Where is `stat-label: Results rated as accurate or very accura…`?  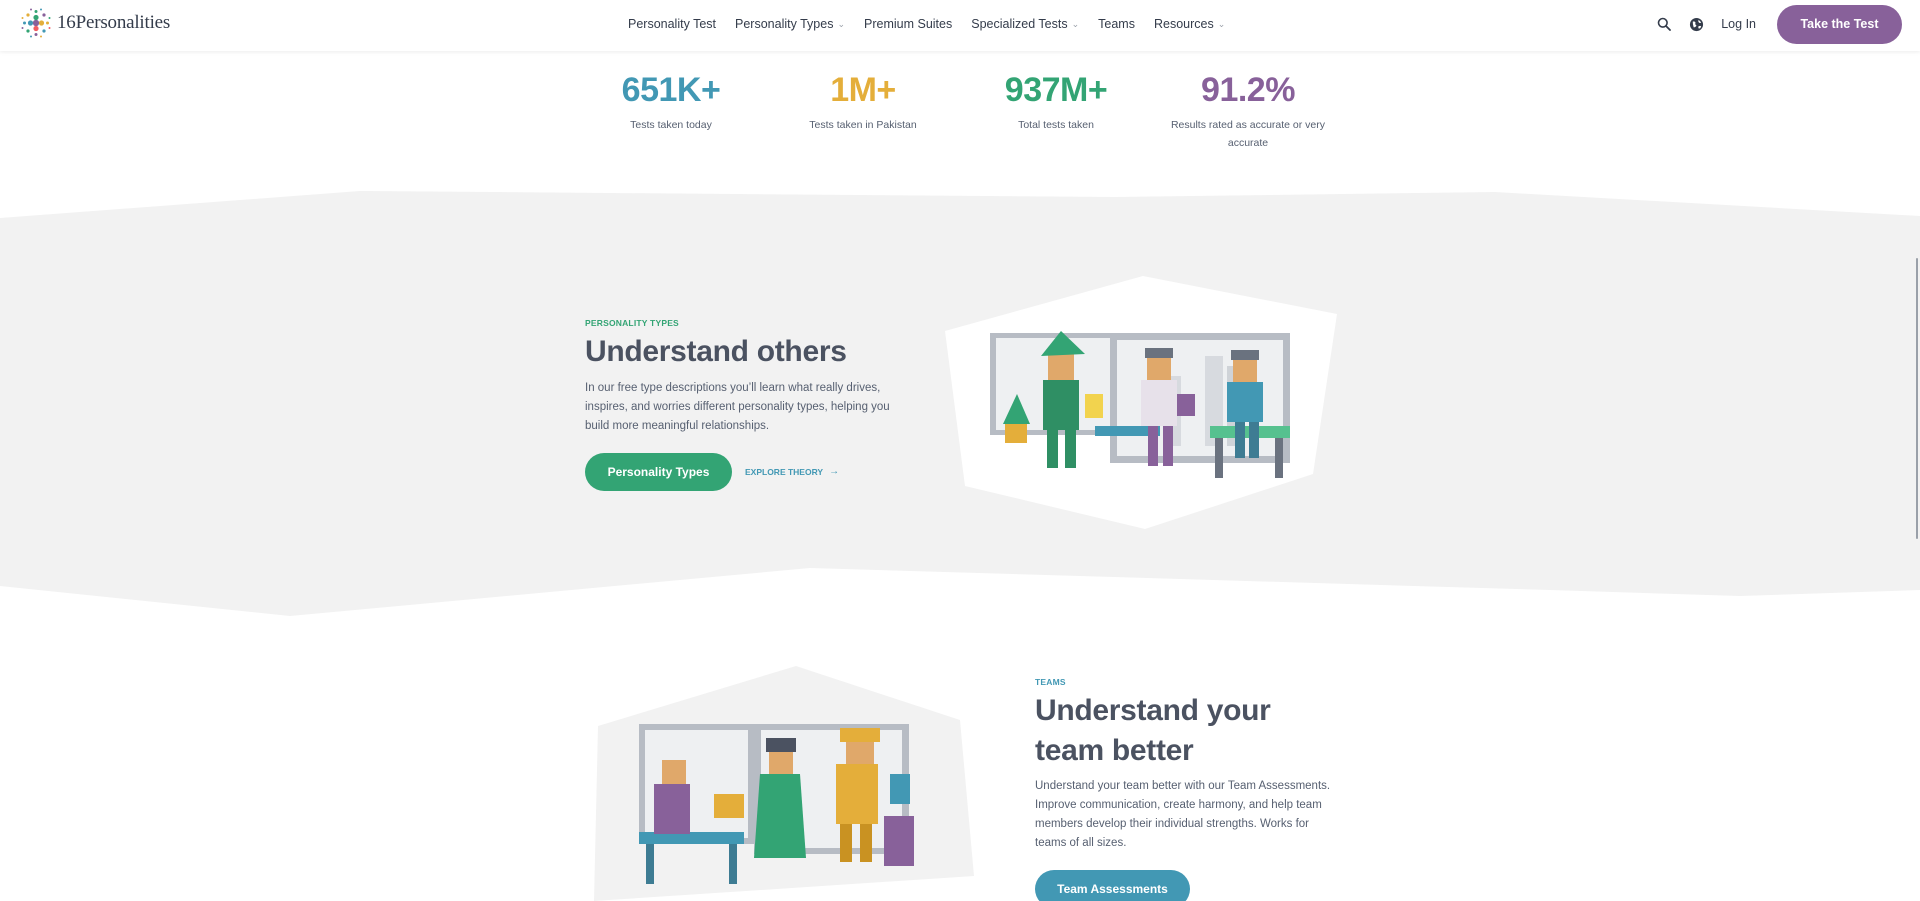
stat-label: Results rated as accurate or very accura… is located at coordinates (1248, 134).